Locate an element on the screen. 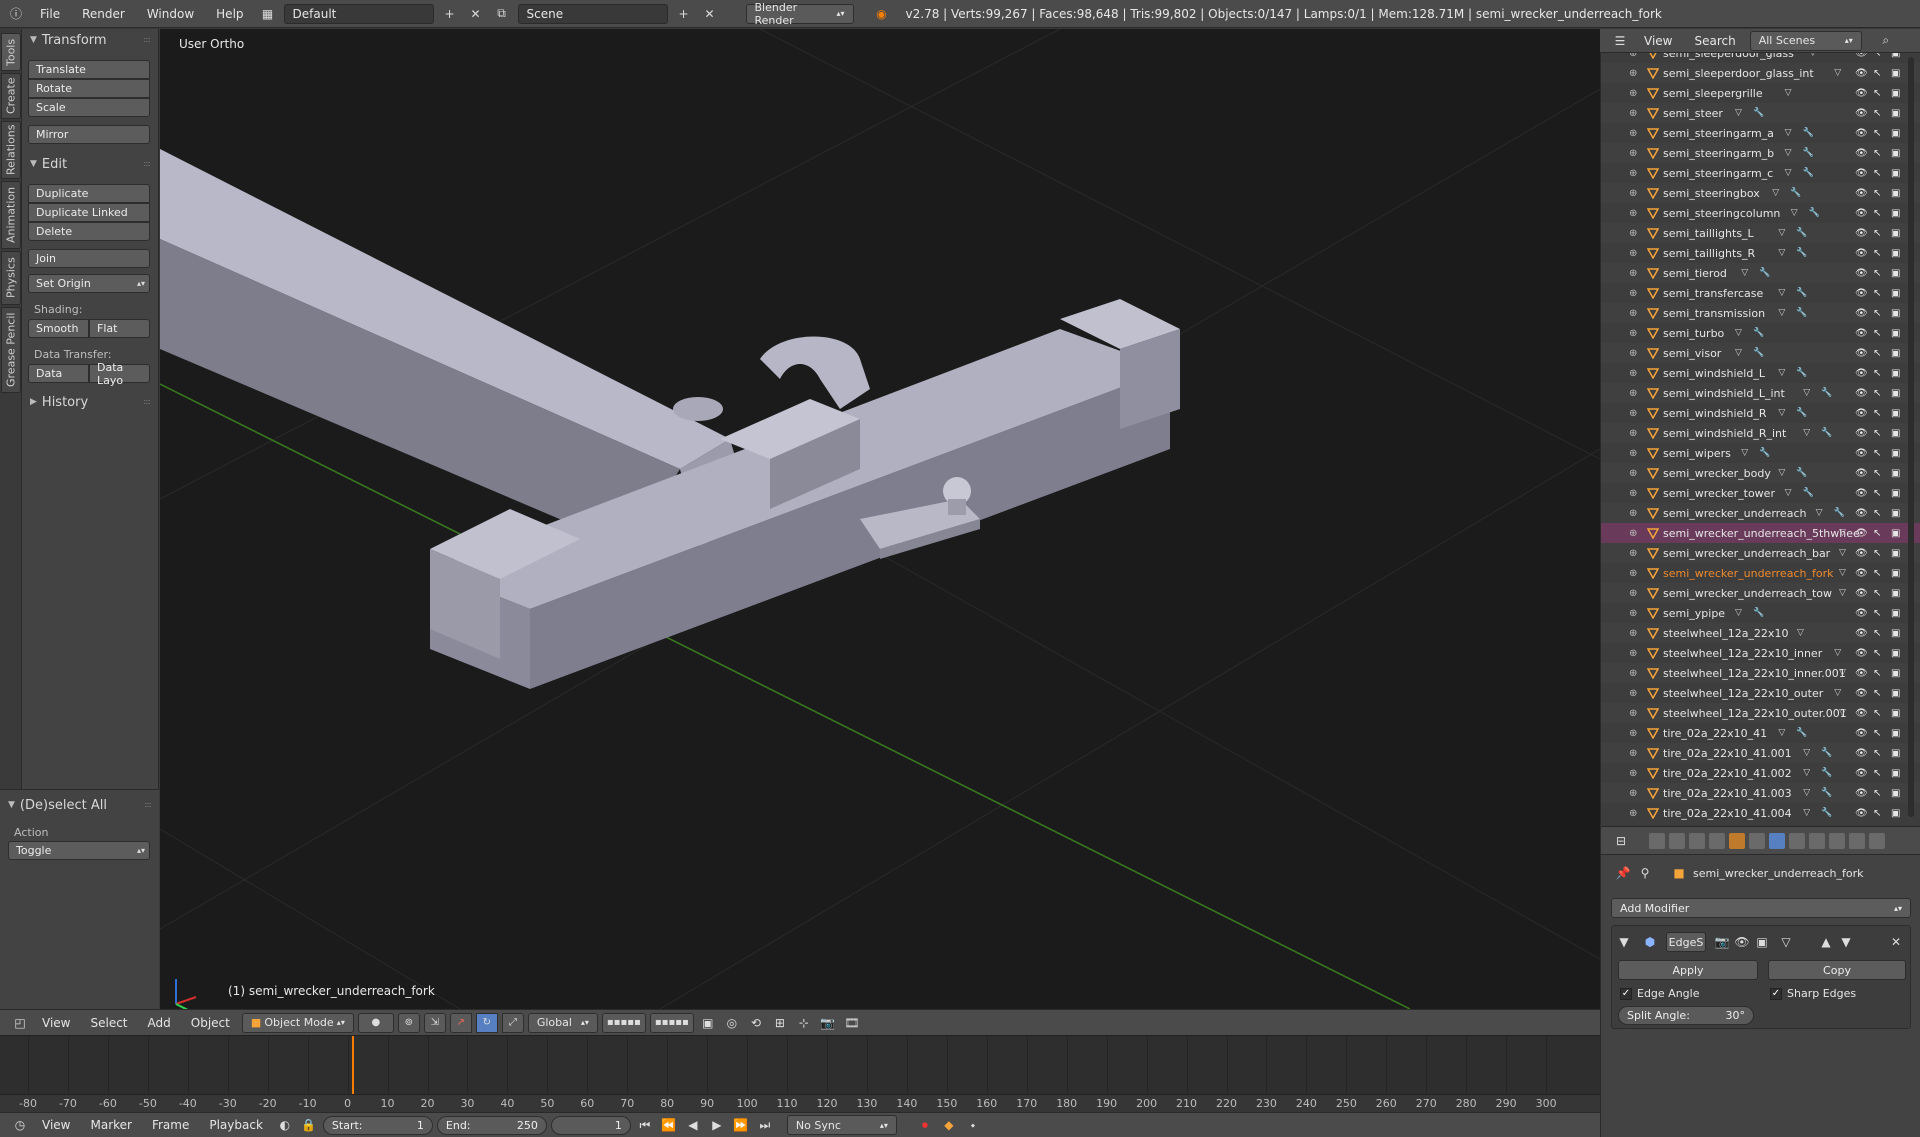  menu-object: Object is located at coordinates (210, 1023).